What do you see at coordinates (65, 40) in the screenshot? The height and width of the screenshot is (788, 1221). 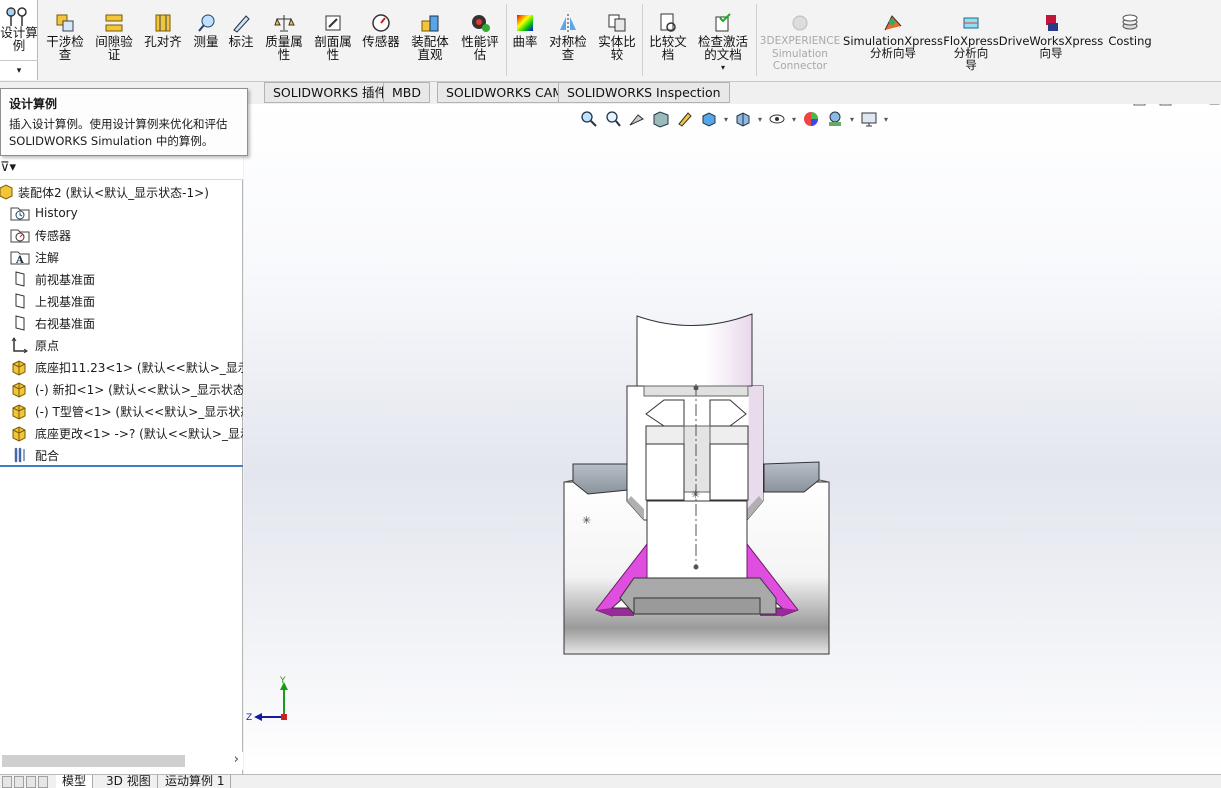 I see `interference-check-button: 干涉检 查` at bounding box center [65, 40].